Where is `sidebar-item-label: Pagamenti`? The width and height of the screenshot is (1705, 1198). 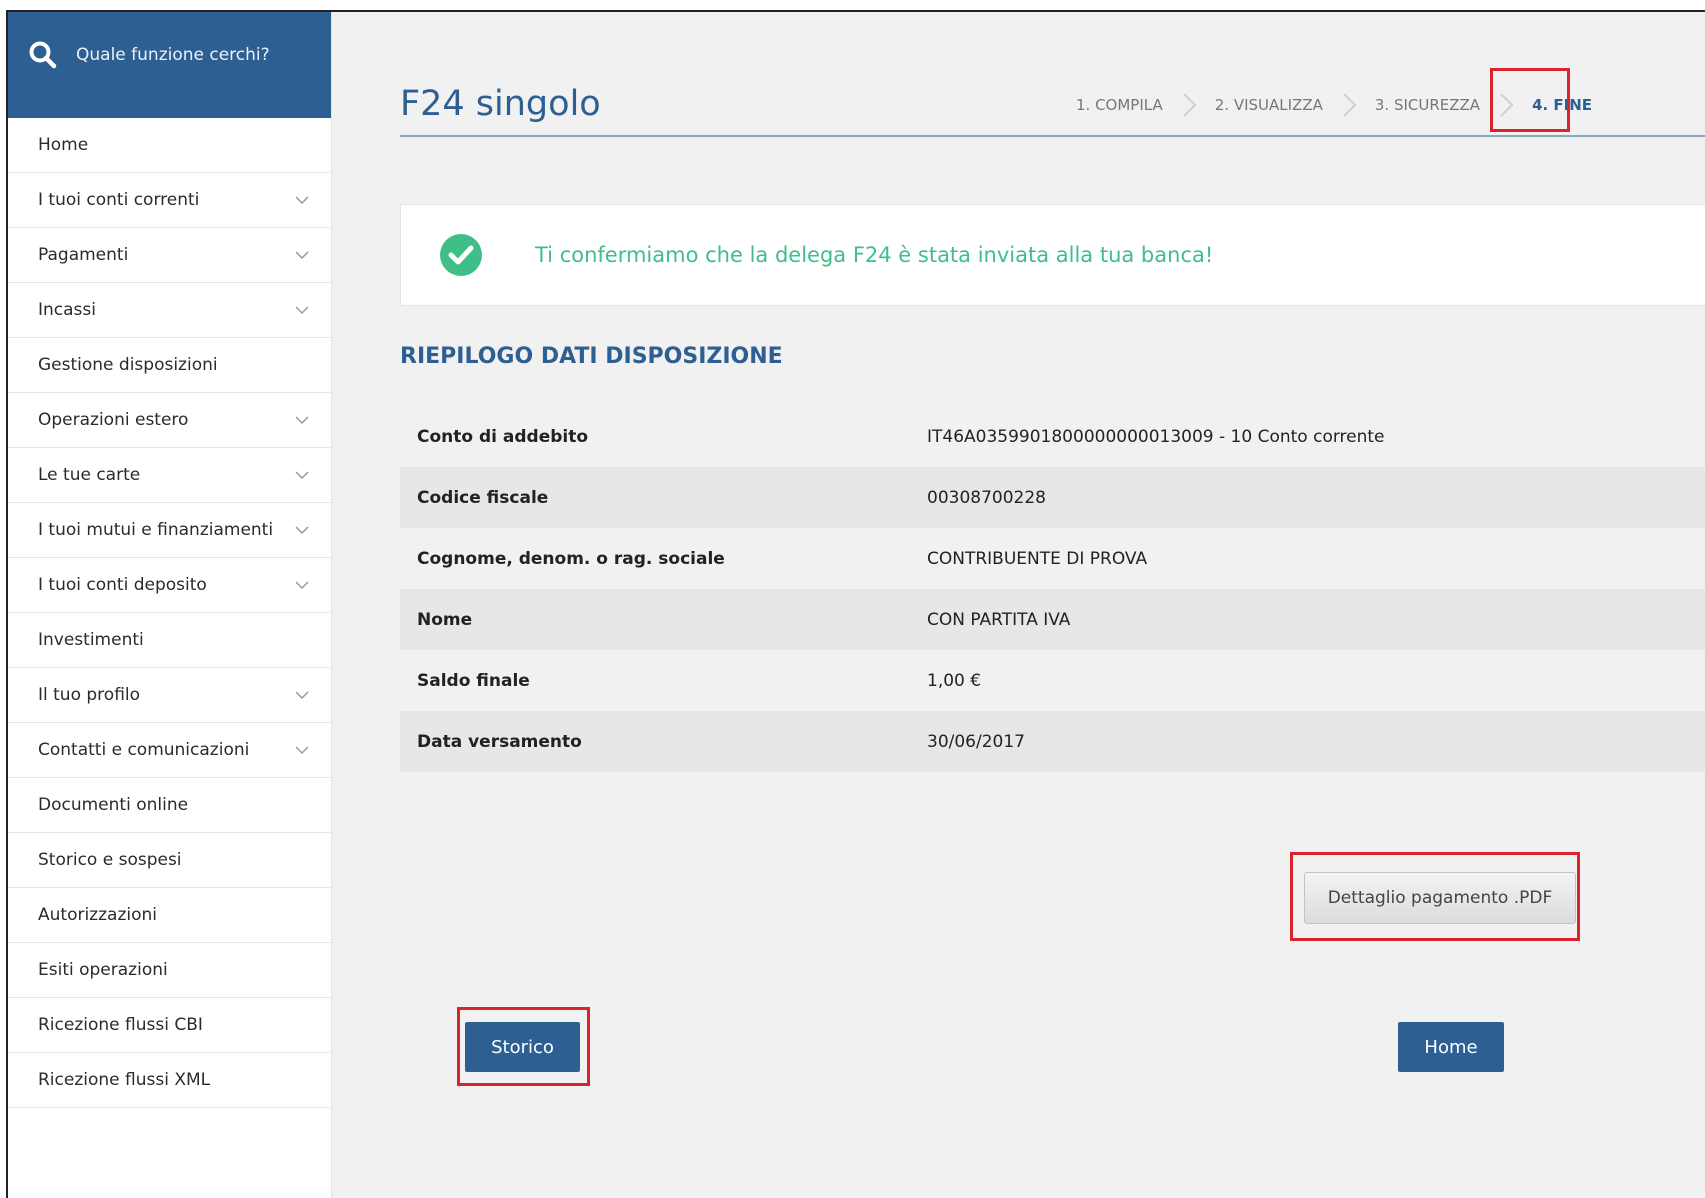
sidebar-item-label: Pagamenti is located at coordinates (83, 255).